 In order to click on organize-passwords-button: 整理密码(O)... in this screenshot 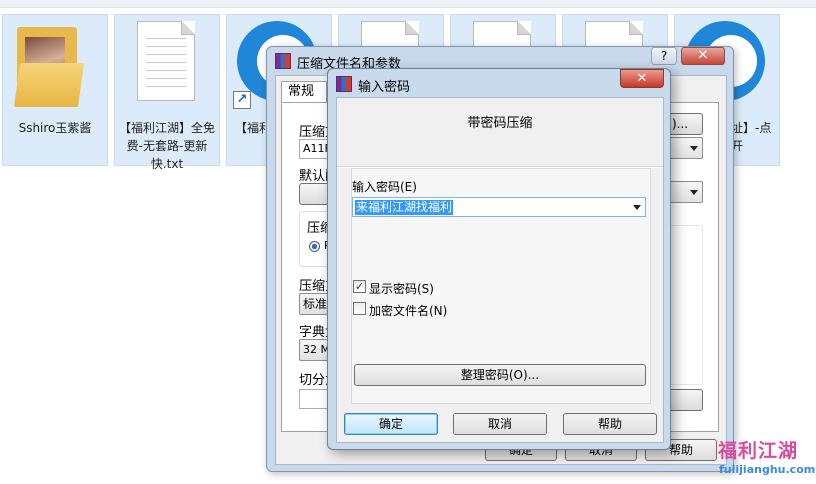, I will do `click(500, 375)`.